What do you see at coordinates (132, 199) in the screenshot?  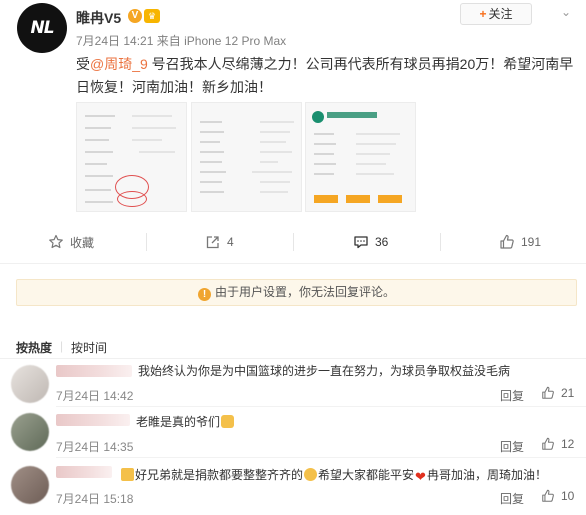 I see `red-stamp` at bounding box center [132, 199].